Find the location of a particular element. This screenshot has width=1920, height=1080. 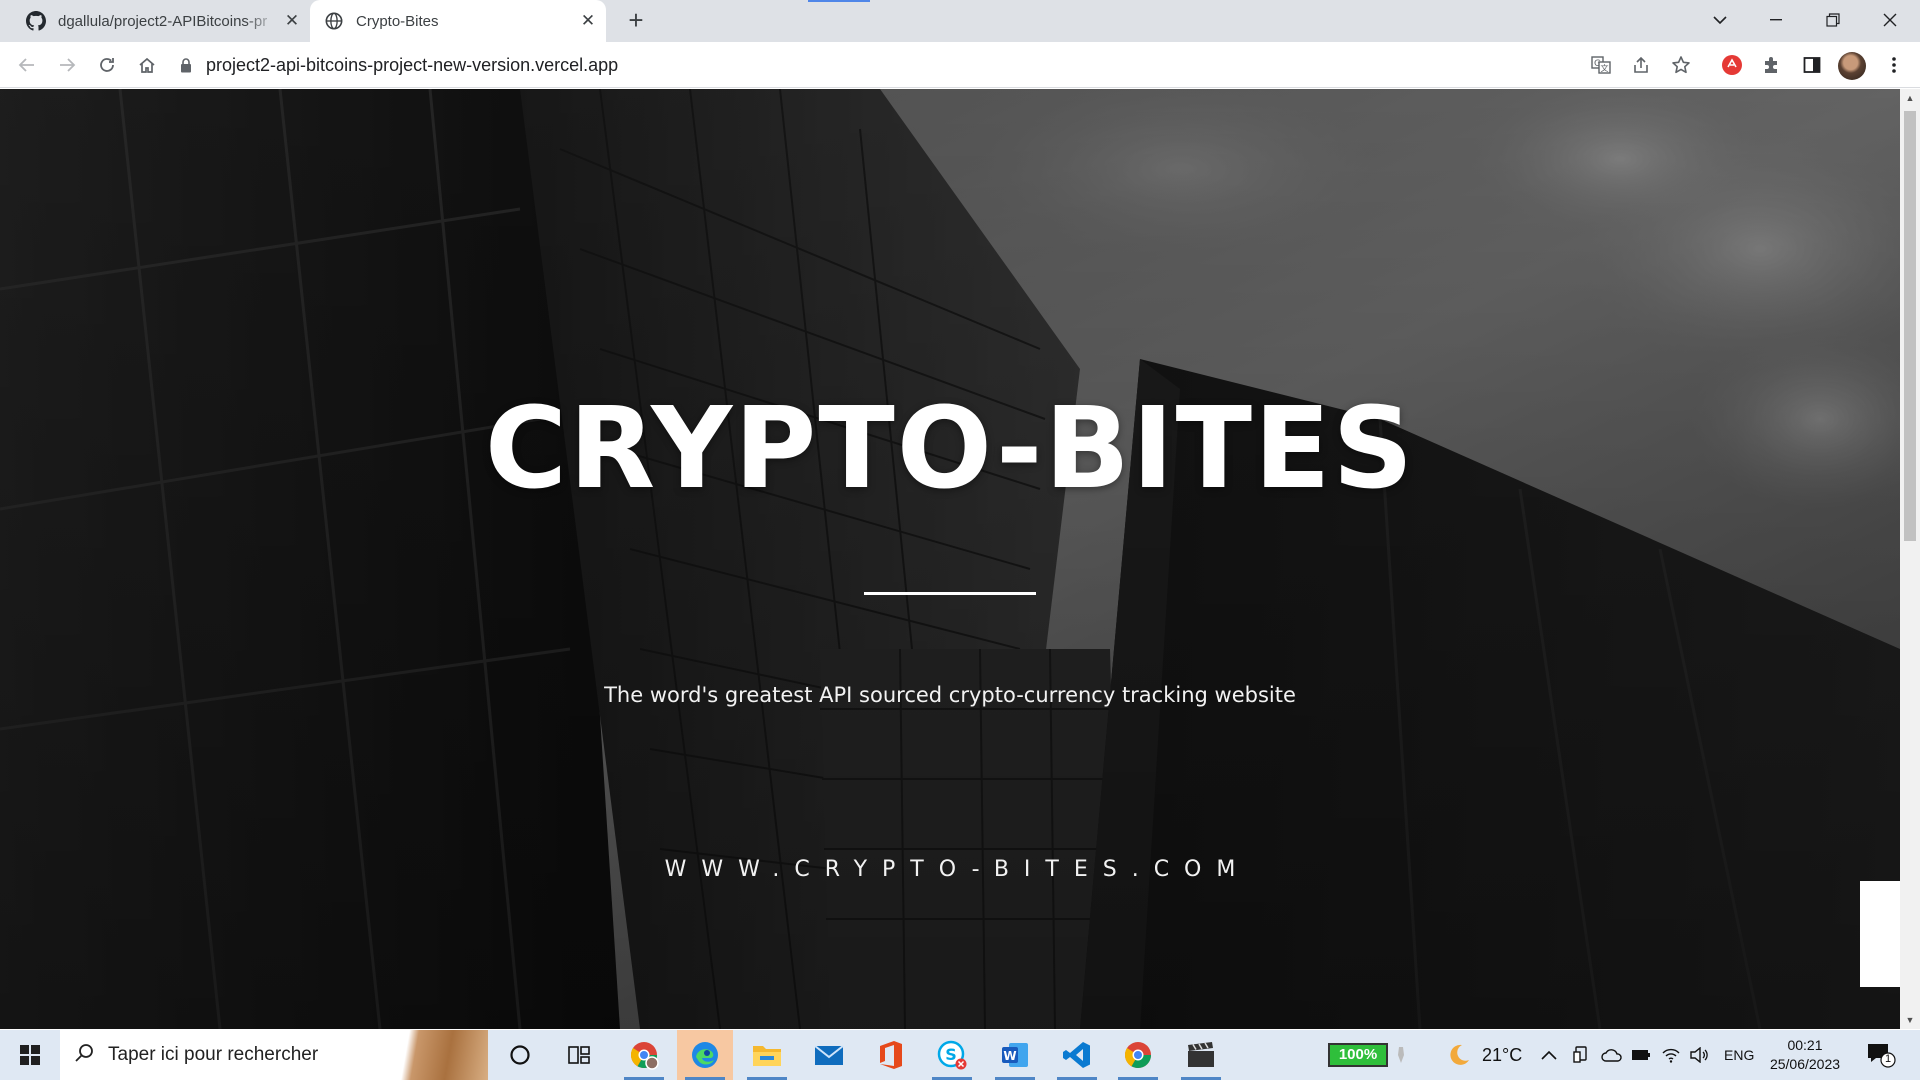

language-indicator: ENG is located at coordinates (1739, 1055).